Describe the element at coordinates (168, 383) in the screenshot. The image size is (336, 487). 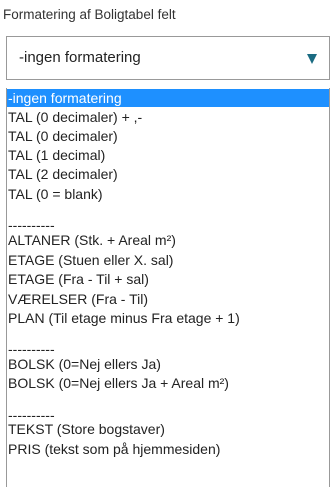
I see `option-bolsk-areal: BOLSK (0=Nej ellers Ja + Areal m²)` at that location.